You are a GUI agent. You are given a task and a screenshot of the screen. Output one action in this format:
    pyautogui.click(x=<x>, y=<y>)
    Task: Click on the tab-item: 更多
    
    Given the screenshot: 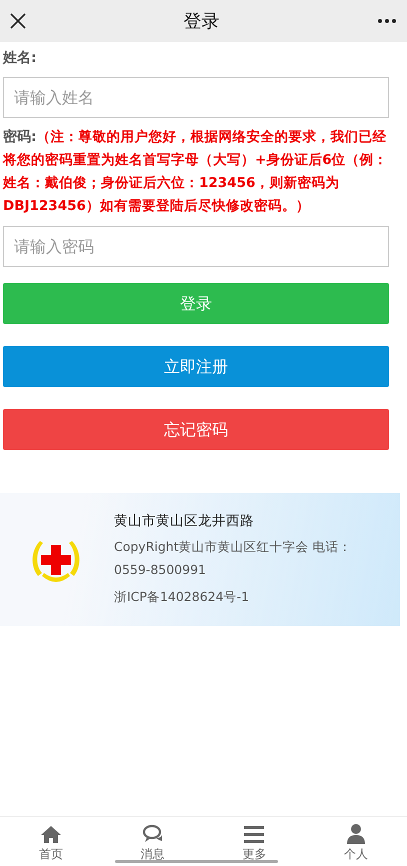 What is the action you would take?
    pyautogui.click(x=255, y=841)
    